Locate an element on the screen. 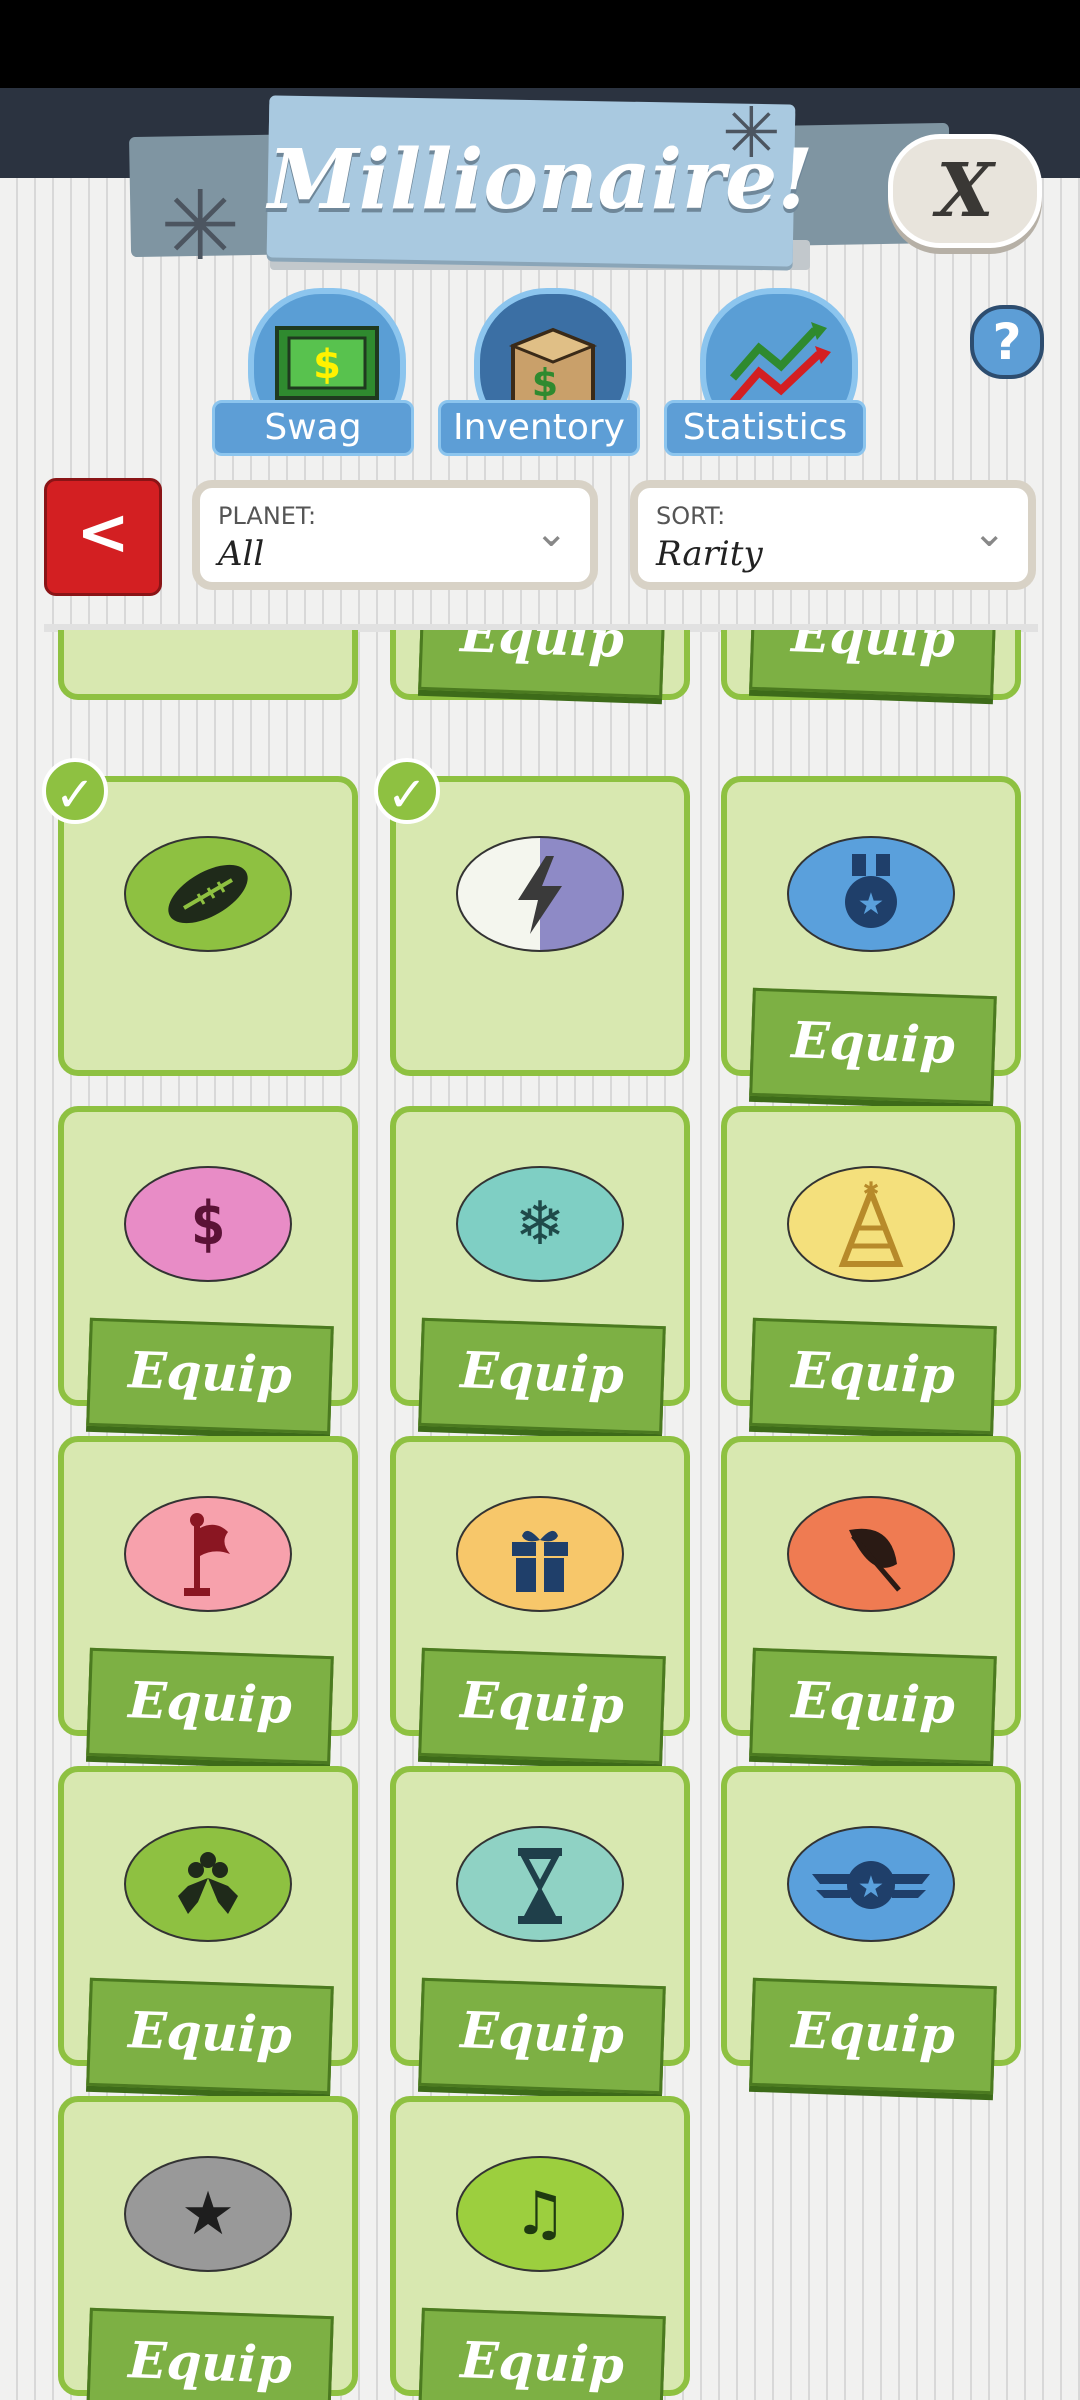 The image size is (1080, 2400). swag-button: $ Swag is located at coordinates (313, 372).